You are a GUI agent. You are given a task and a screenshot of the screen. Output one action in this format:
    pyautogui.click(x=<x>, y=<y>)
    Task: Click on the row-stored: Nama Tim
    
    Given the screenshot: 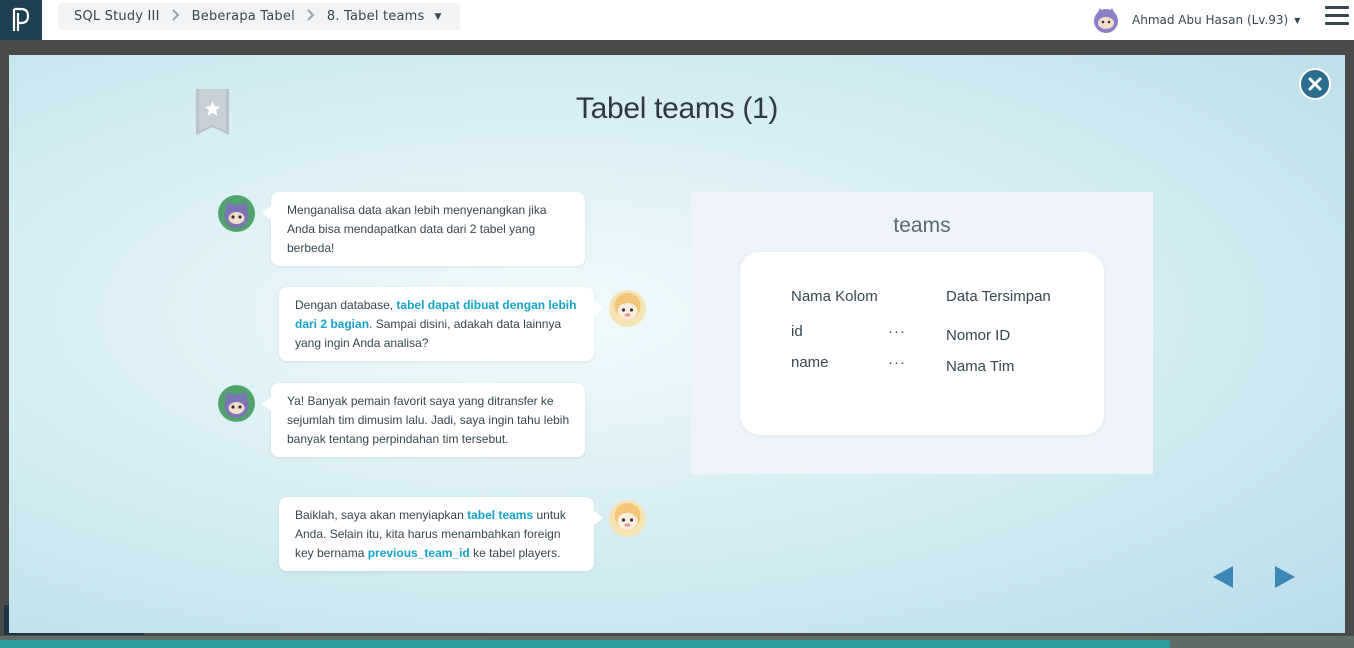 What is the action you would take?
    pyautogui.click(x=980, y=366)
    